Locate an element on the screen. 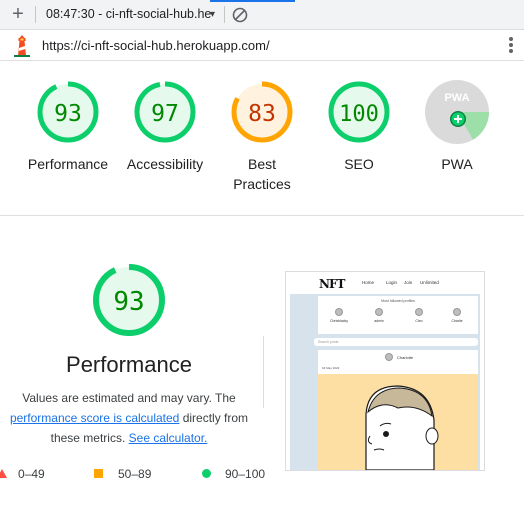 The height and width of the screenshot is (529, 524). performance-title: Performance is located at coordinates (129, 364).